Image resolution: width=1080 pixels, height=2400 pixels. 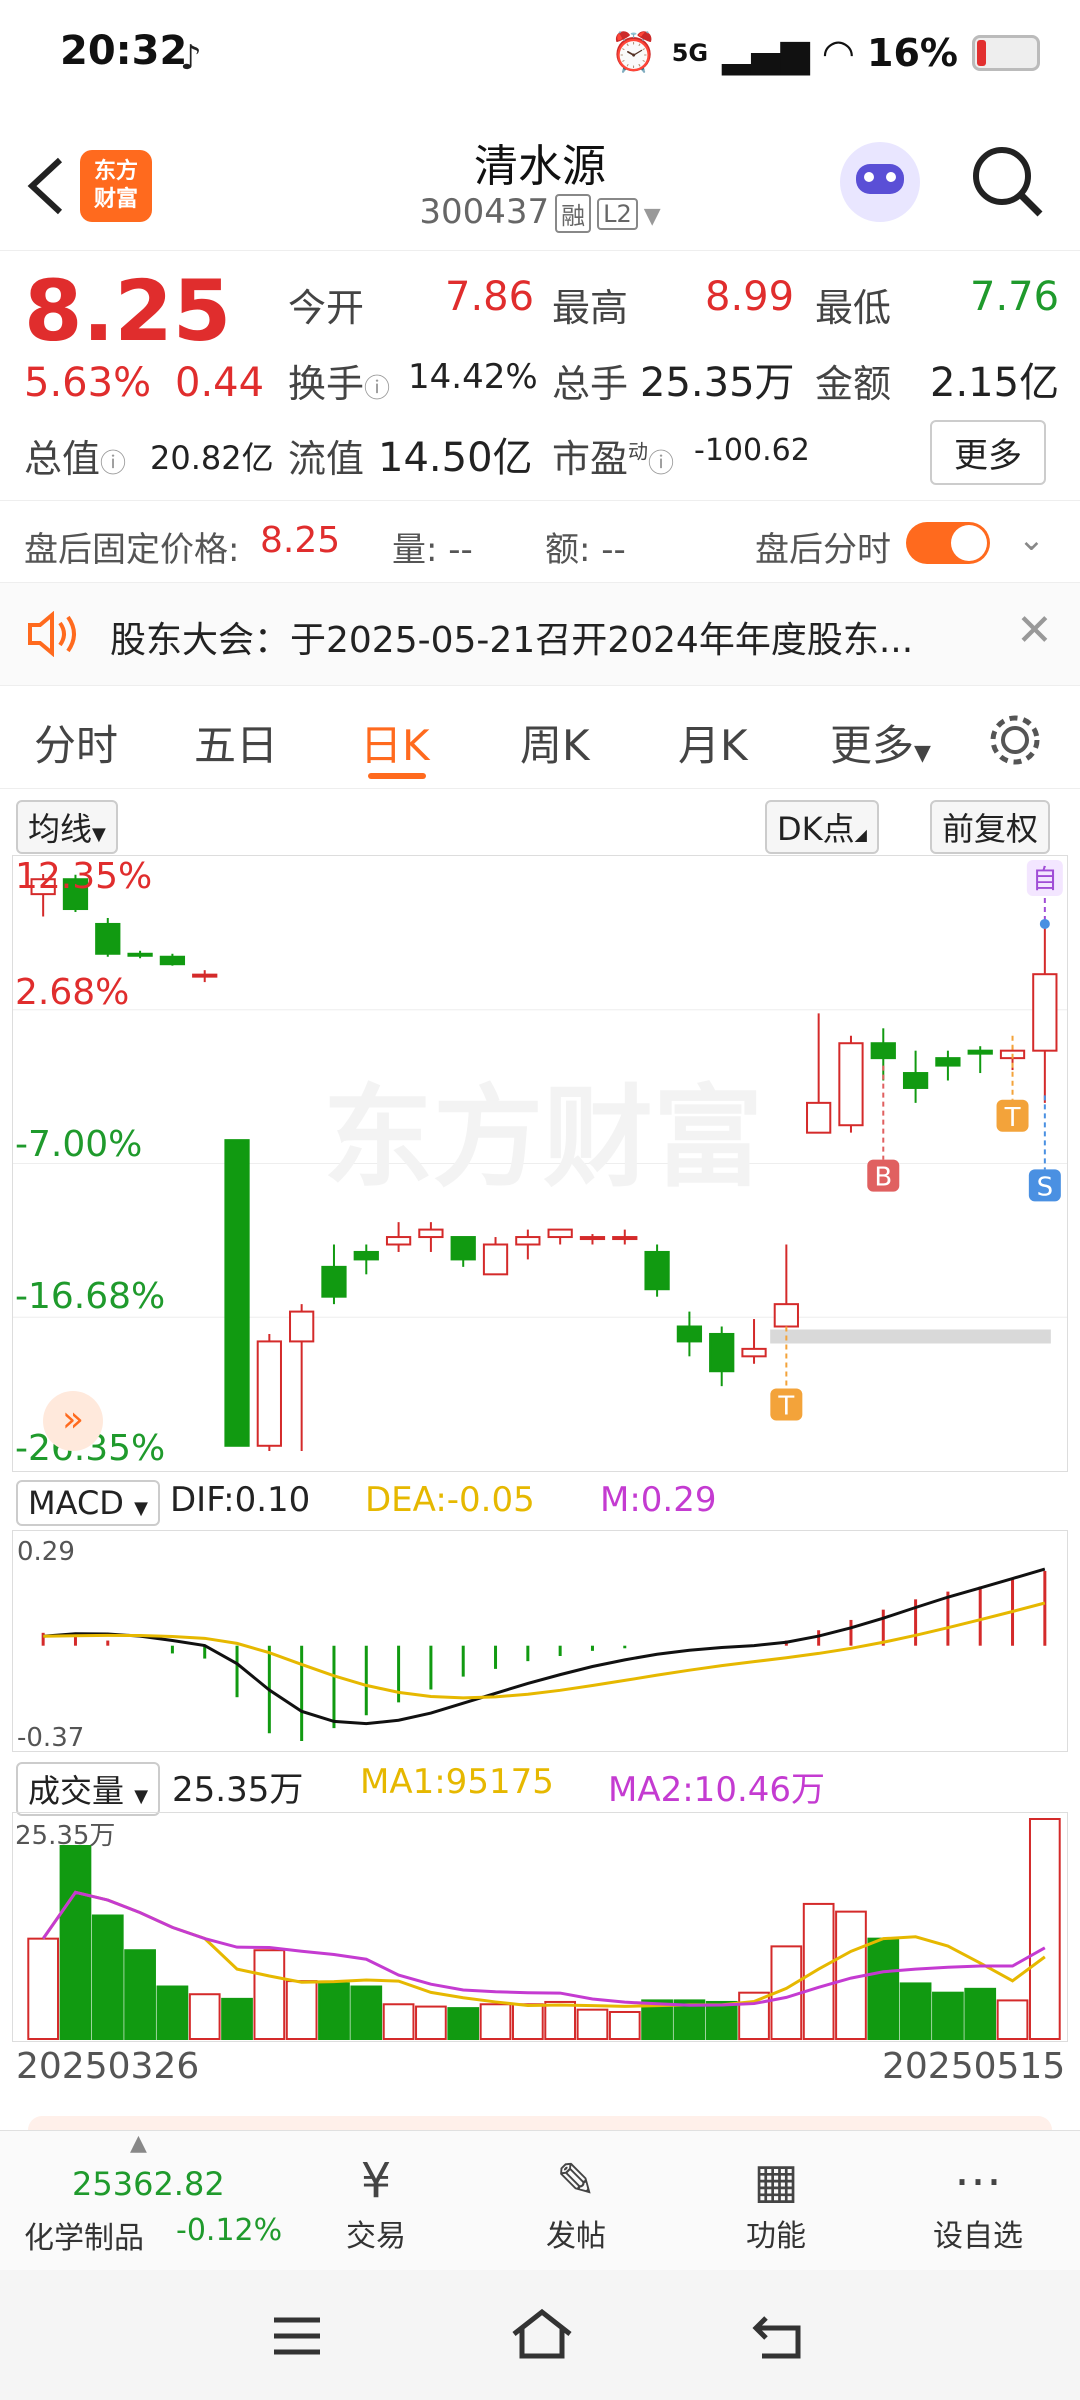 What do you see at coordinates (88, 1503) in the screenshot?
I see `macd-selector: MACD ▼` at bounding box center [88, 1503].